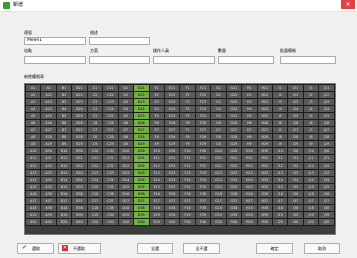 The height and width of the screenshot is (258, 357). I want to click on grid-cell: B25, so click(79, 116).